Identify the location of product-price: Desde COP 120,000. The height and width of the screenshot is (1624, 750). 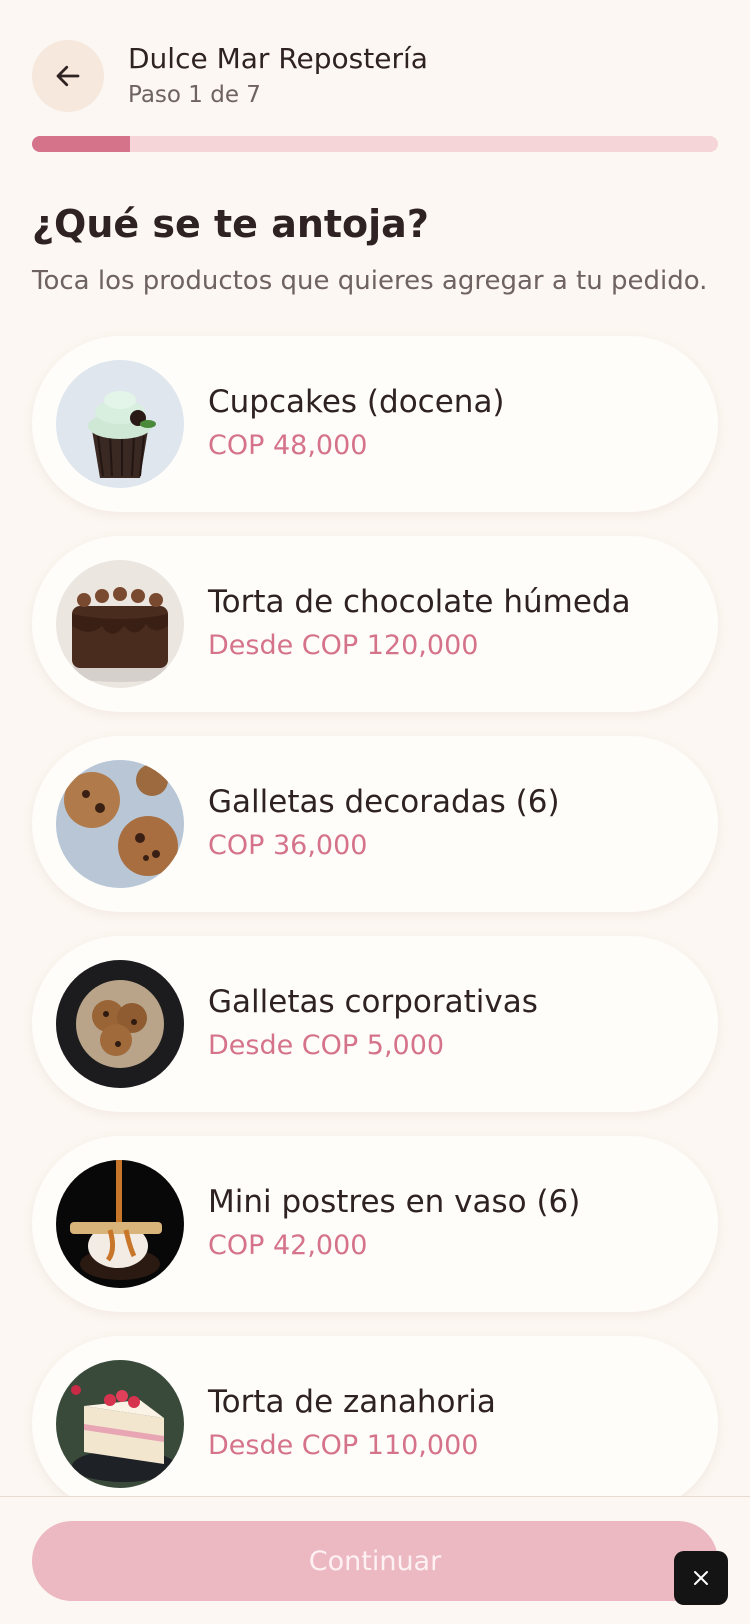
(343, 645).